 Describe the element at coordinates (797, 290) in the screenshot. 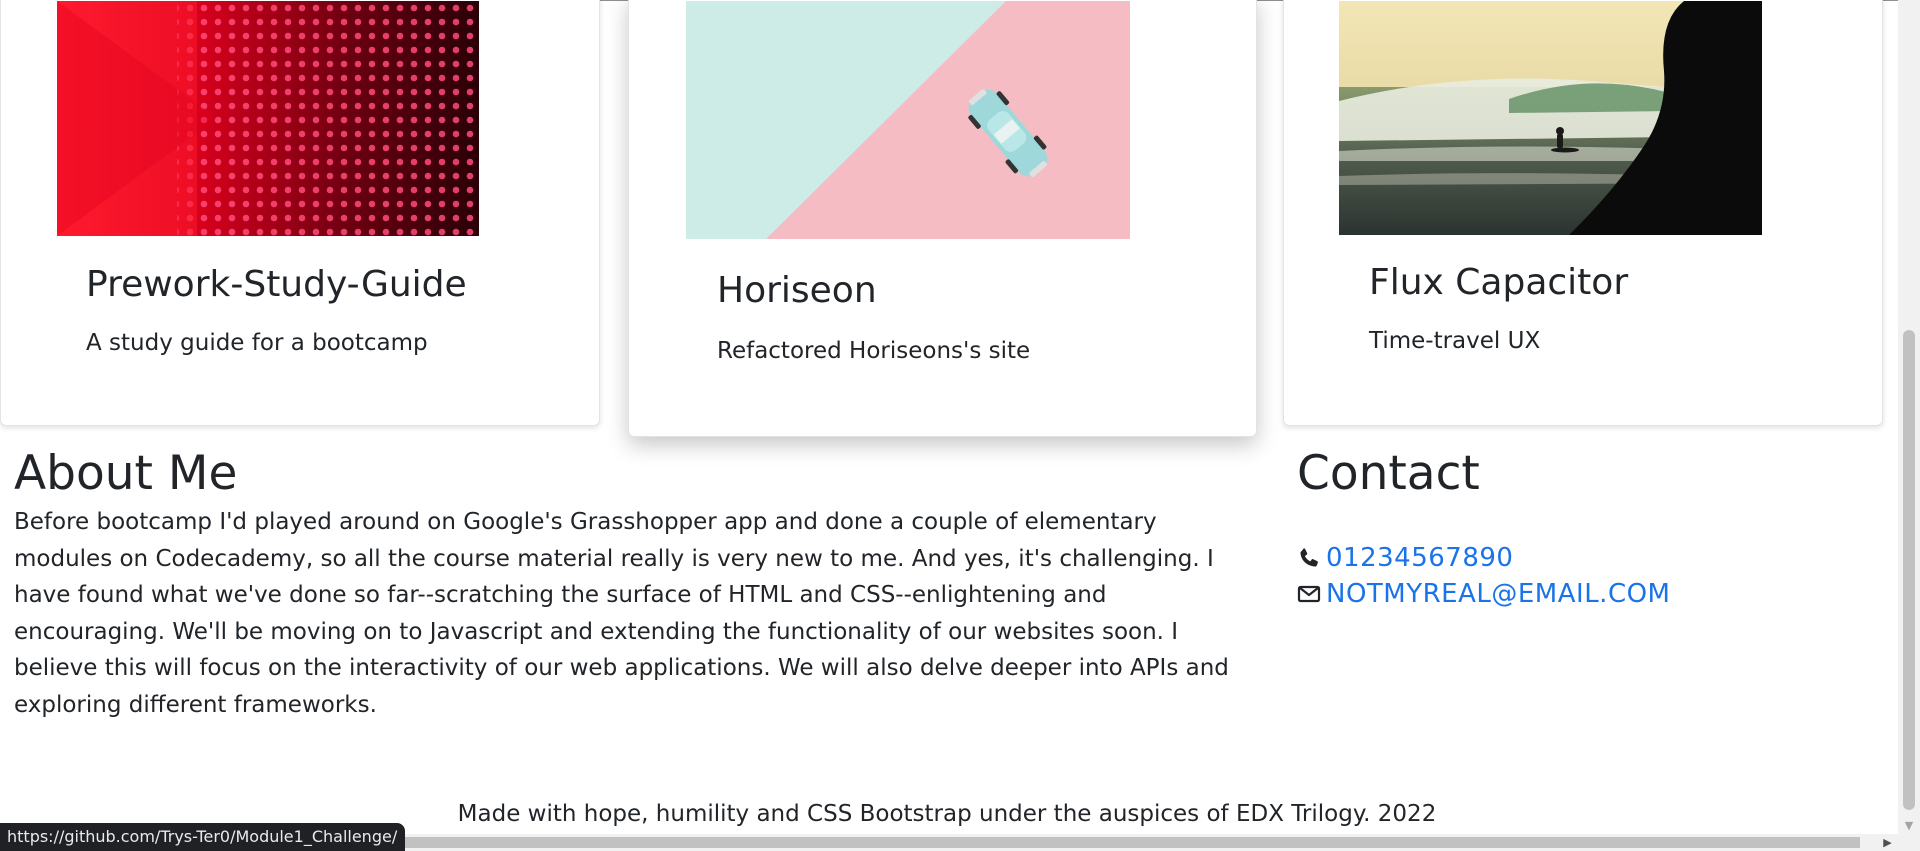

I see `project-title: Horiseon` at that location.